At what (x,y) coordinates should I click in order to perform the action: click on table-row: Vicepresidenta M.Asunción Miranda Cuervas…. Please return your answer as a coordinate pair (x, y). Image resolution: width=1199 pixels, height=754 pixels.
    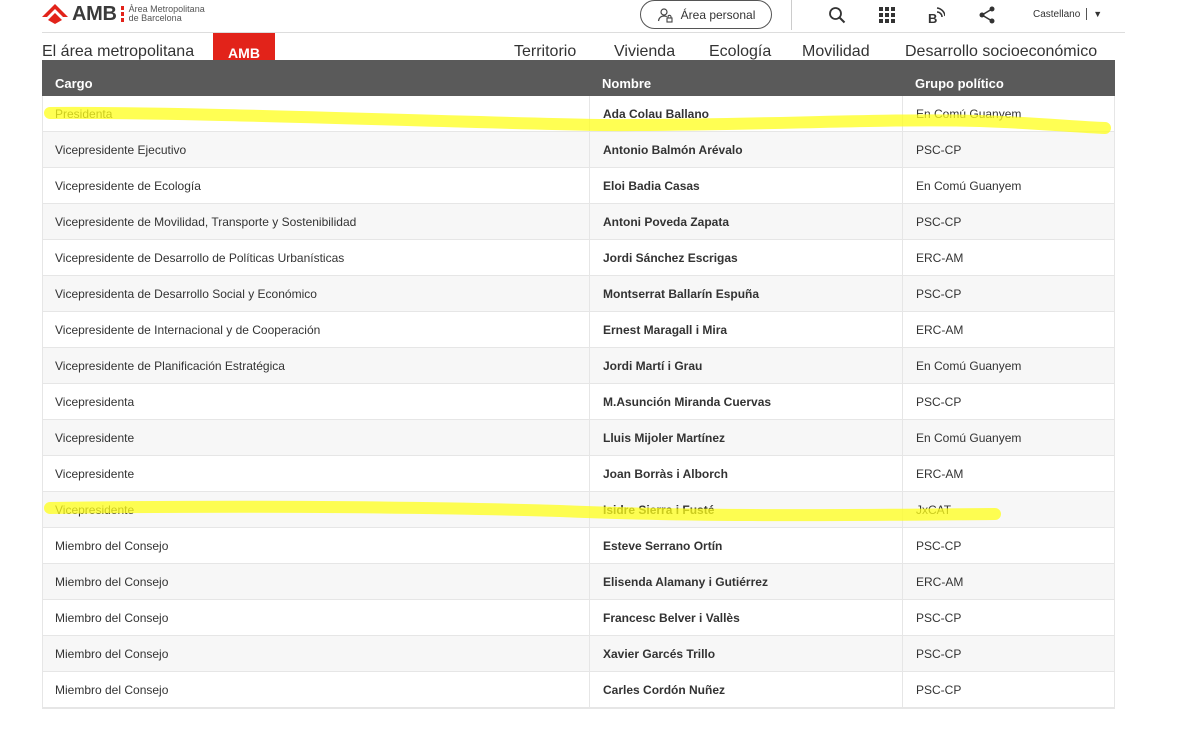
    Looking at the image, I should click on (578, 402).